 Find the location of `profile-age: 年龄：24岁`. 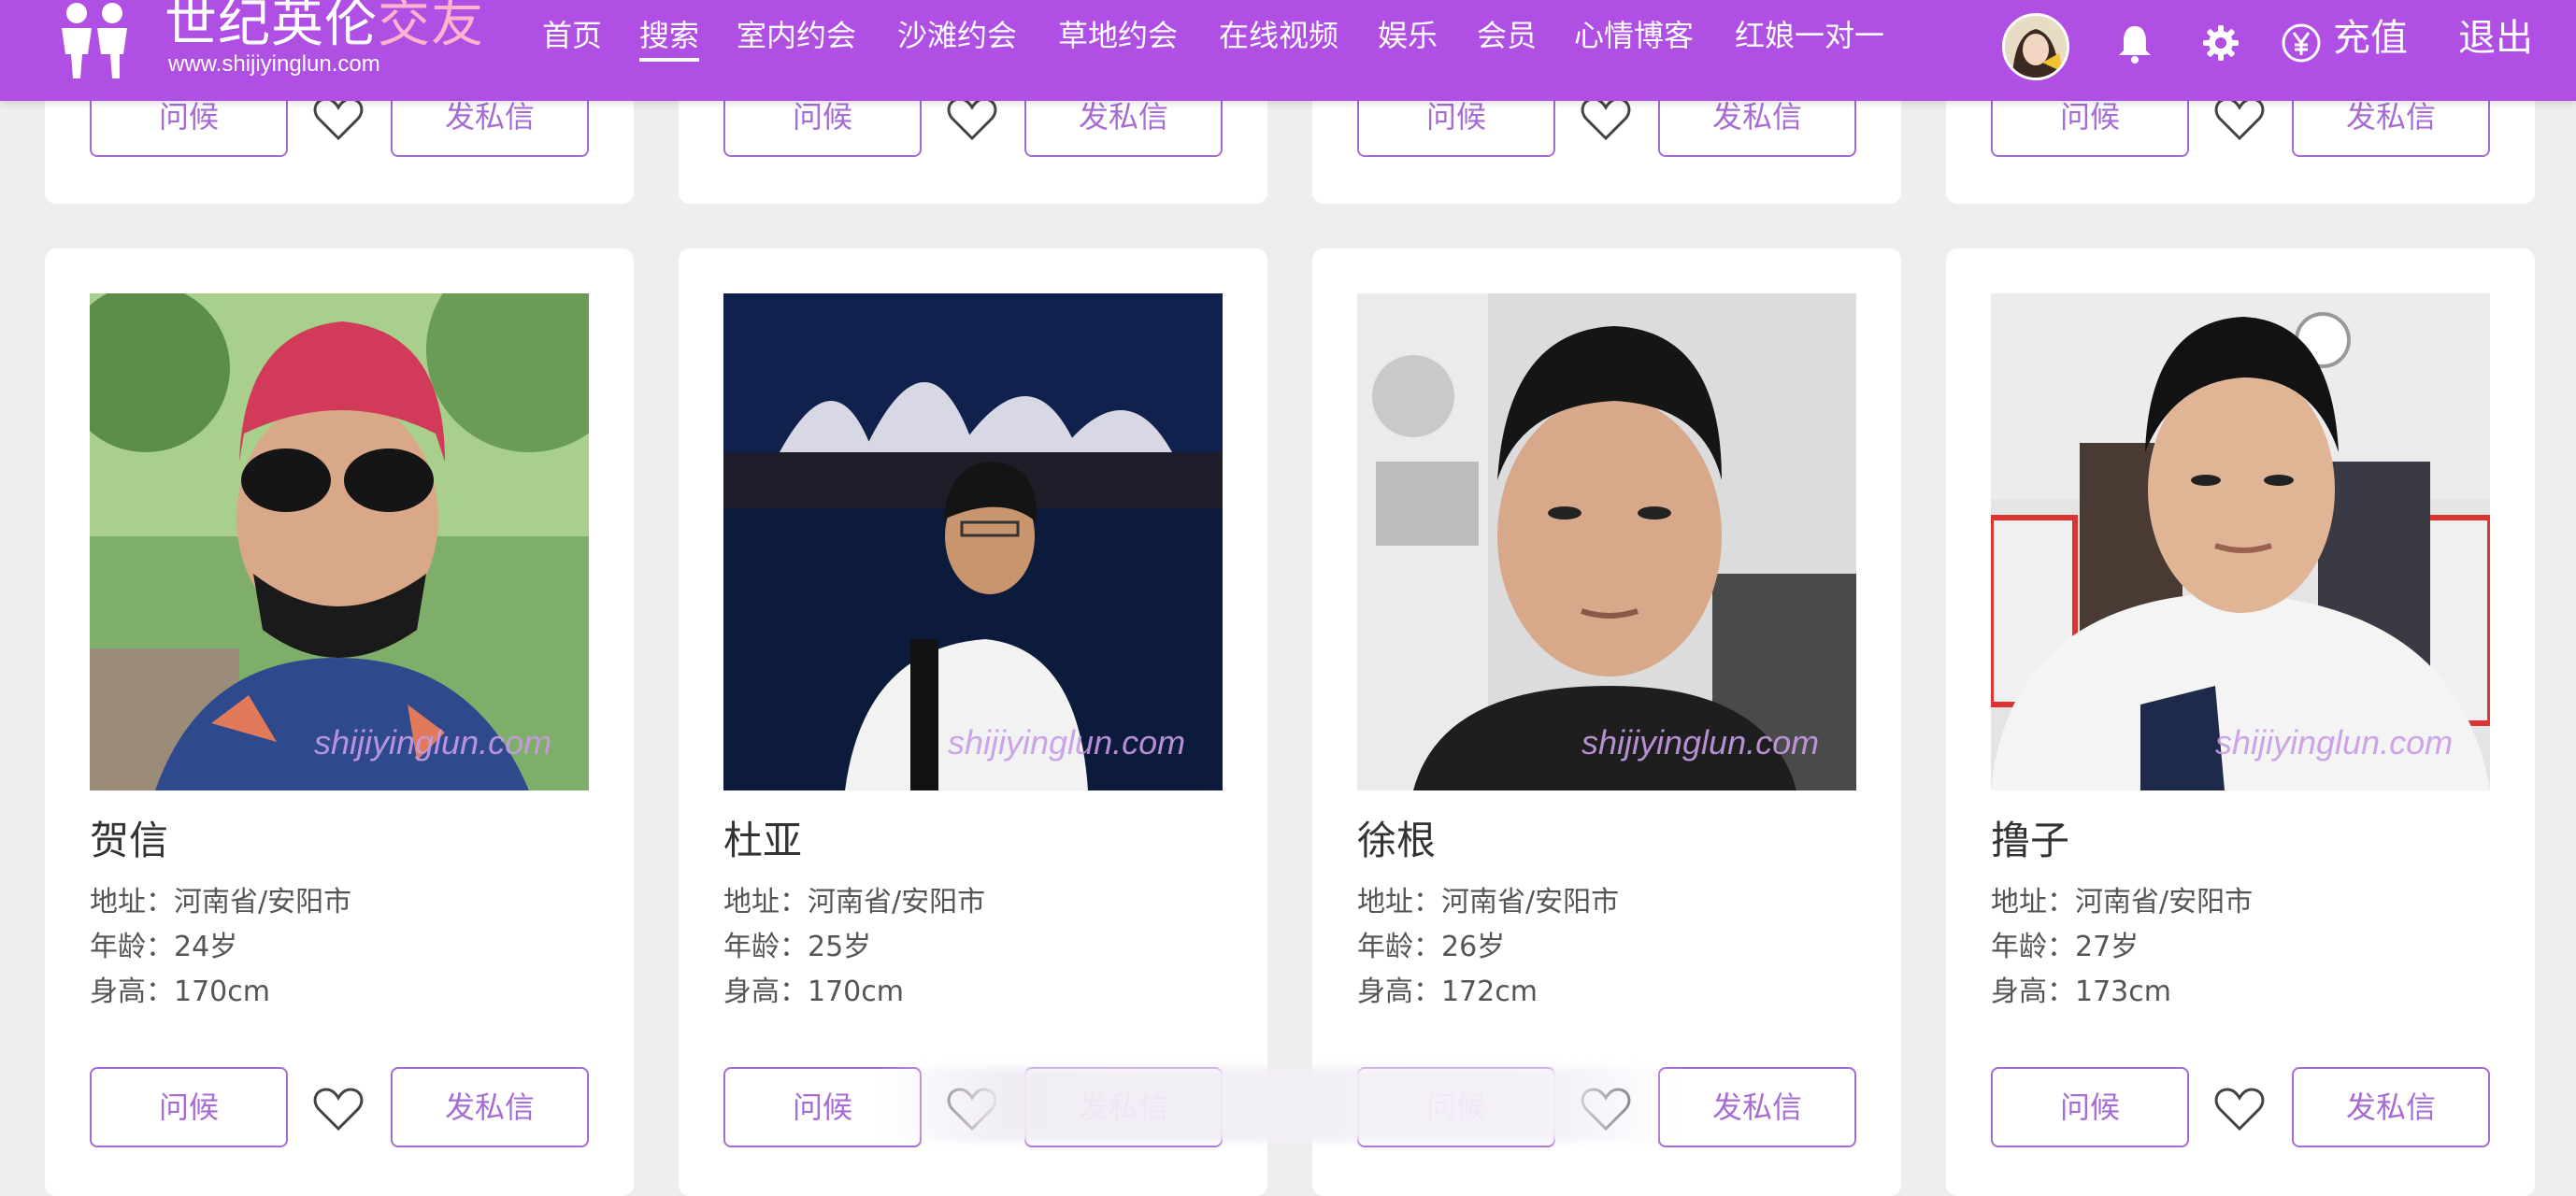

profile-age: 年龄：24岁 is located at coordinates (164, 947).